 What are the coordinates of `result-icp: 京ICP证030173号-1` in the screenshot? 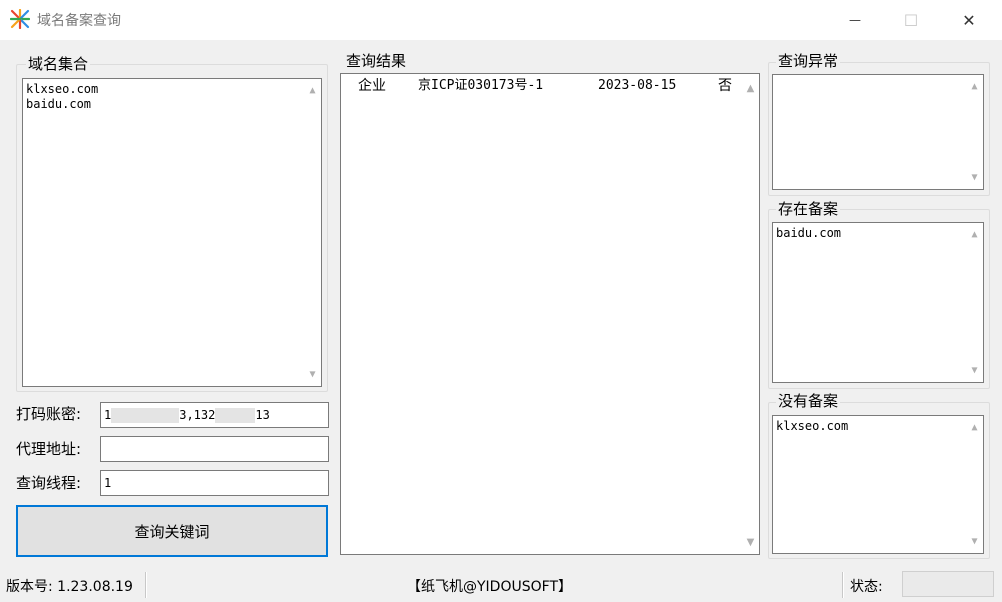 It's located at (481, 85).